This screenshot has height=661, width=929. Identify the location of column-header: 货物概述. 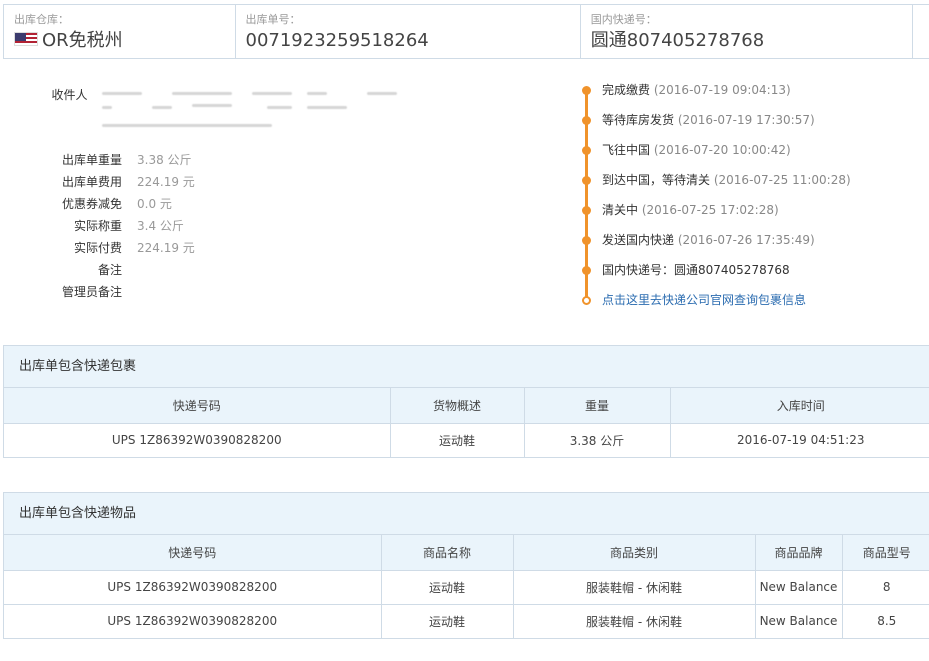
(457, 406).